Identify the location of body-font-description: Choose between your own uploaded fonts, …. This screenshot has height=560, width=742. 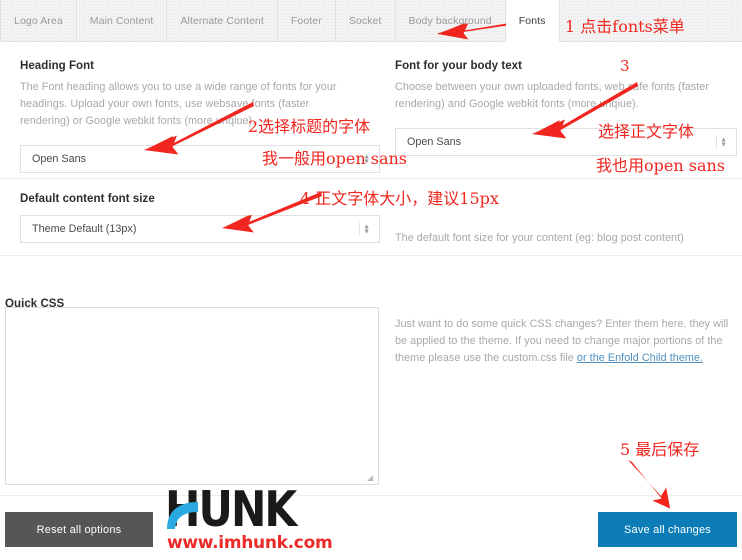
(552, 95).